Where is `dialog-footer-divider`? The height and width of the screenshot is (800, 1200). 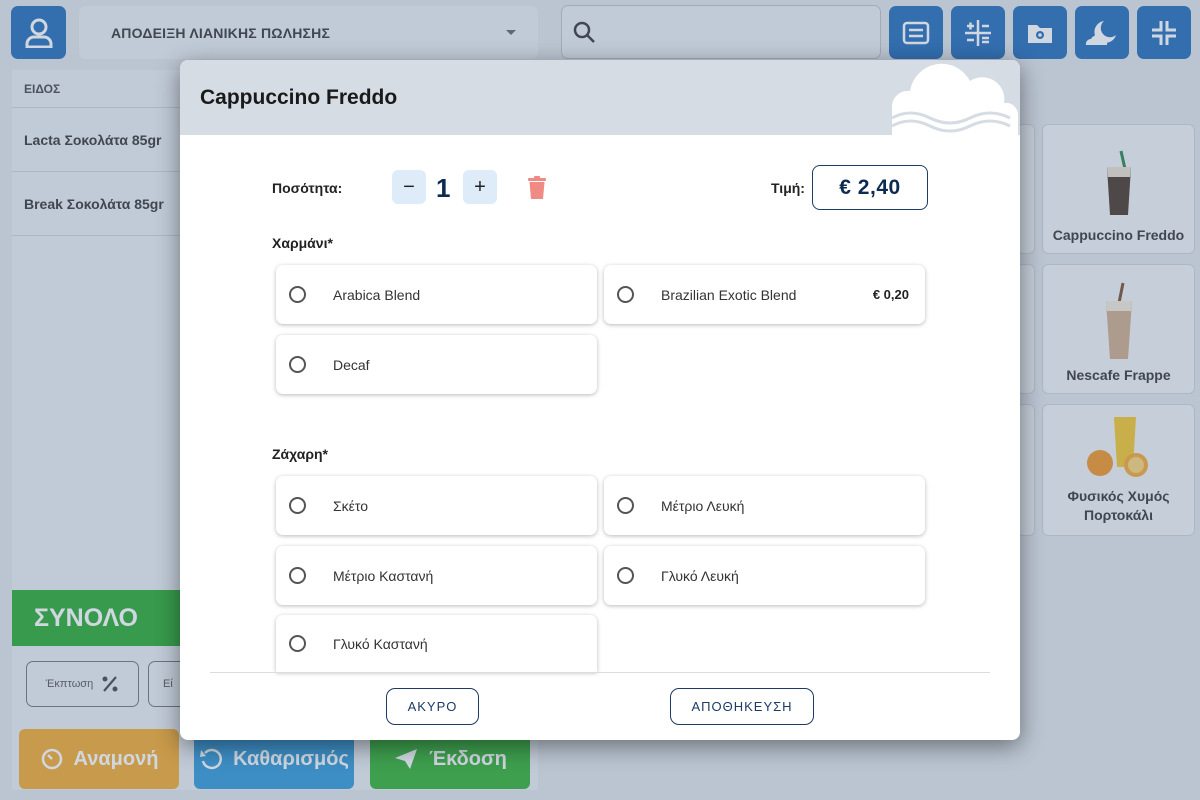 dialog-footer-divider is located at coordinates (600, 672).